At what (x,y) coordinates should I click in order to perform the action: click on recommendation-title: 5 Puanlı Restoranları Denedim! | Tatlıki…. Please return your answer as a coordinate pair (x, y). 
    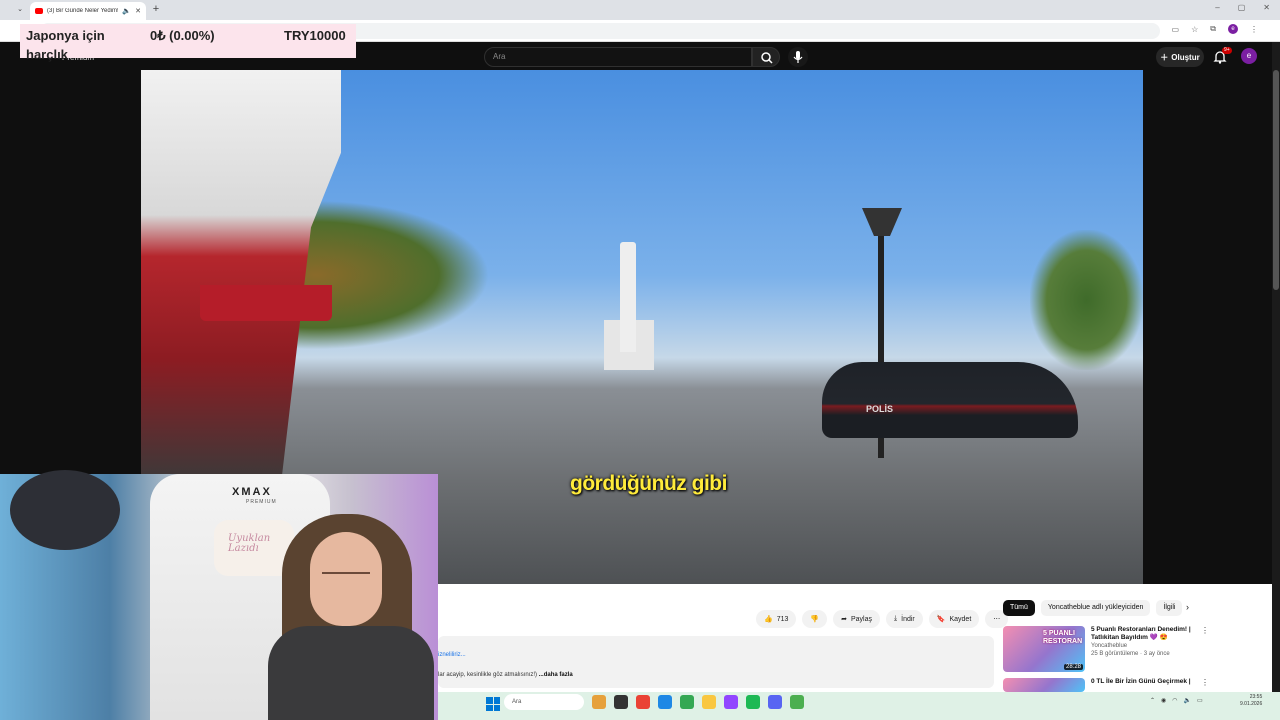
    Looking at the image, I should click on (1143, 634).